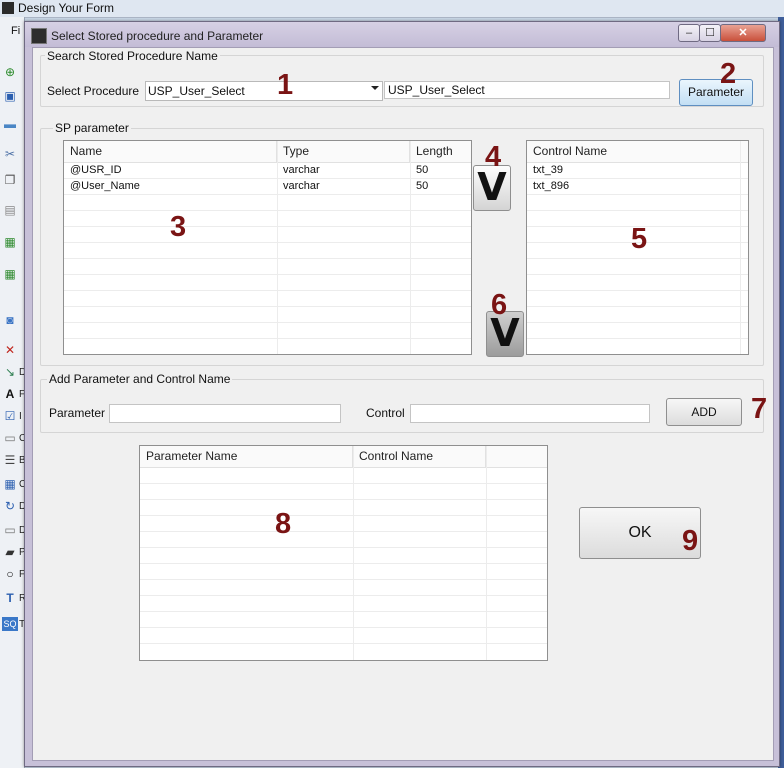 This screenshot has height=768, width=784. I want to click on parameter-button: Parameter, so click(716, 92).